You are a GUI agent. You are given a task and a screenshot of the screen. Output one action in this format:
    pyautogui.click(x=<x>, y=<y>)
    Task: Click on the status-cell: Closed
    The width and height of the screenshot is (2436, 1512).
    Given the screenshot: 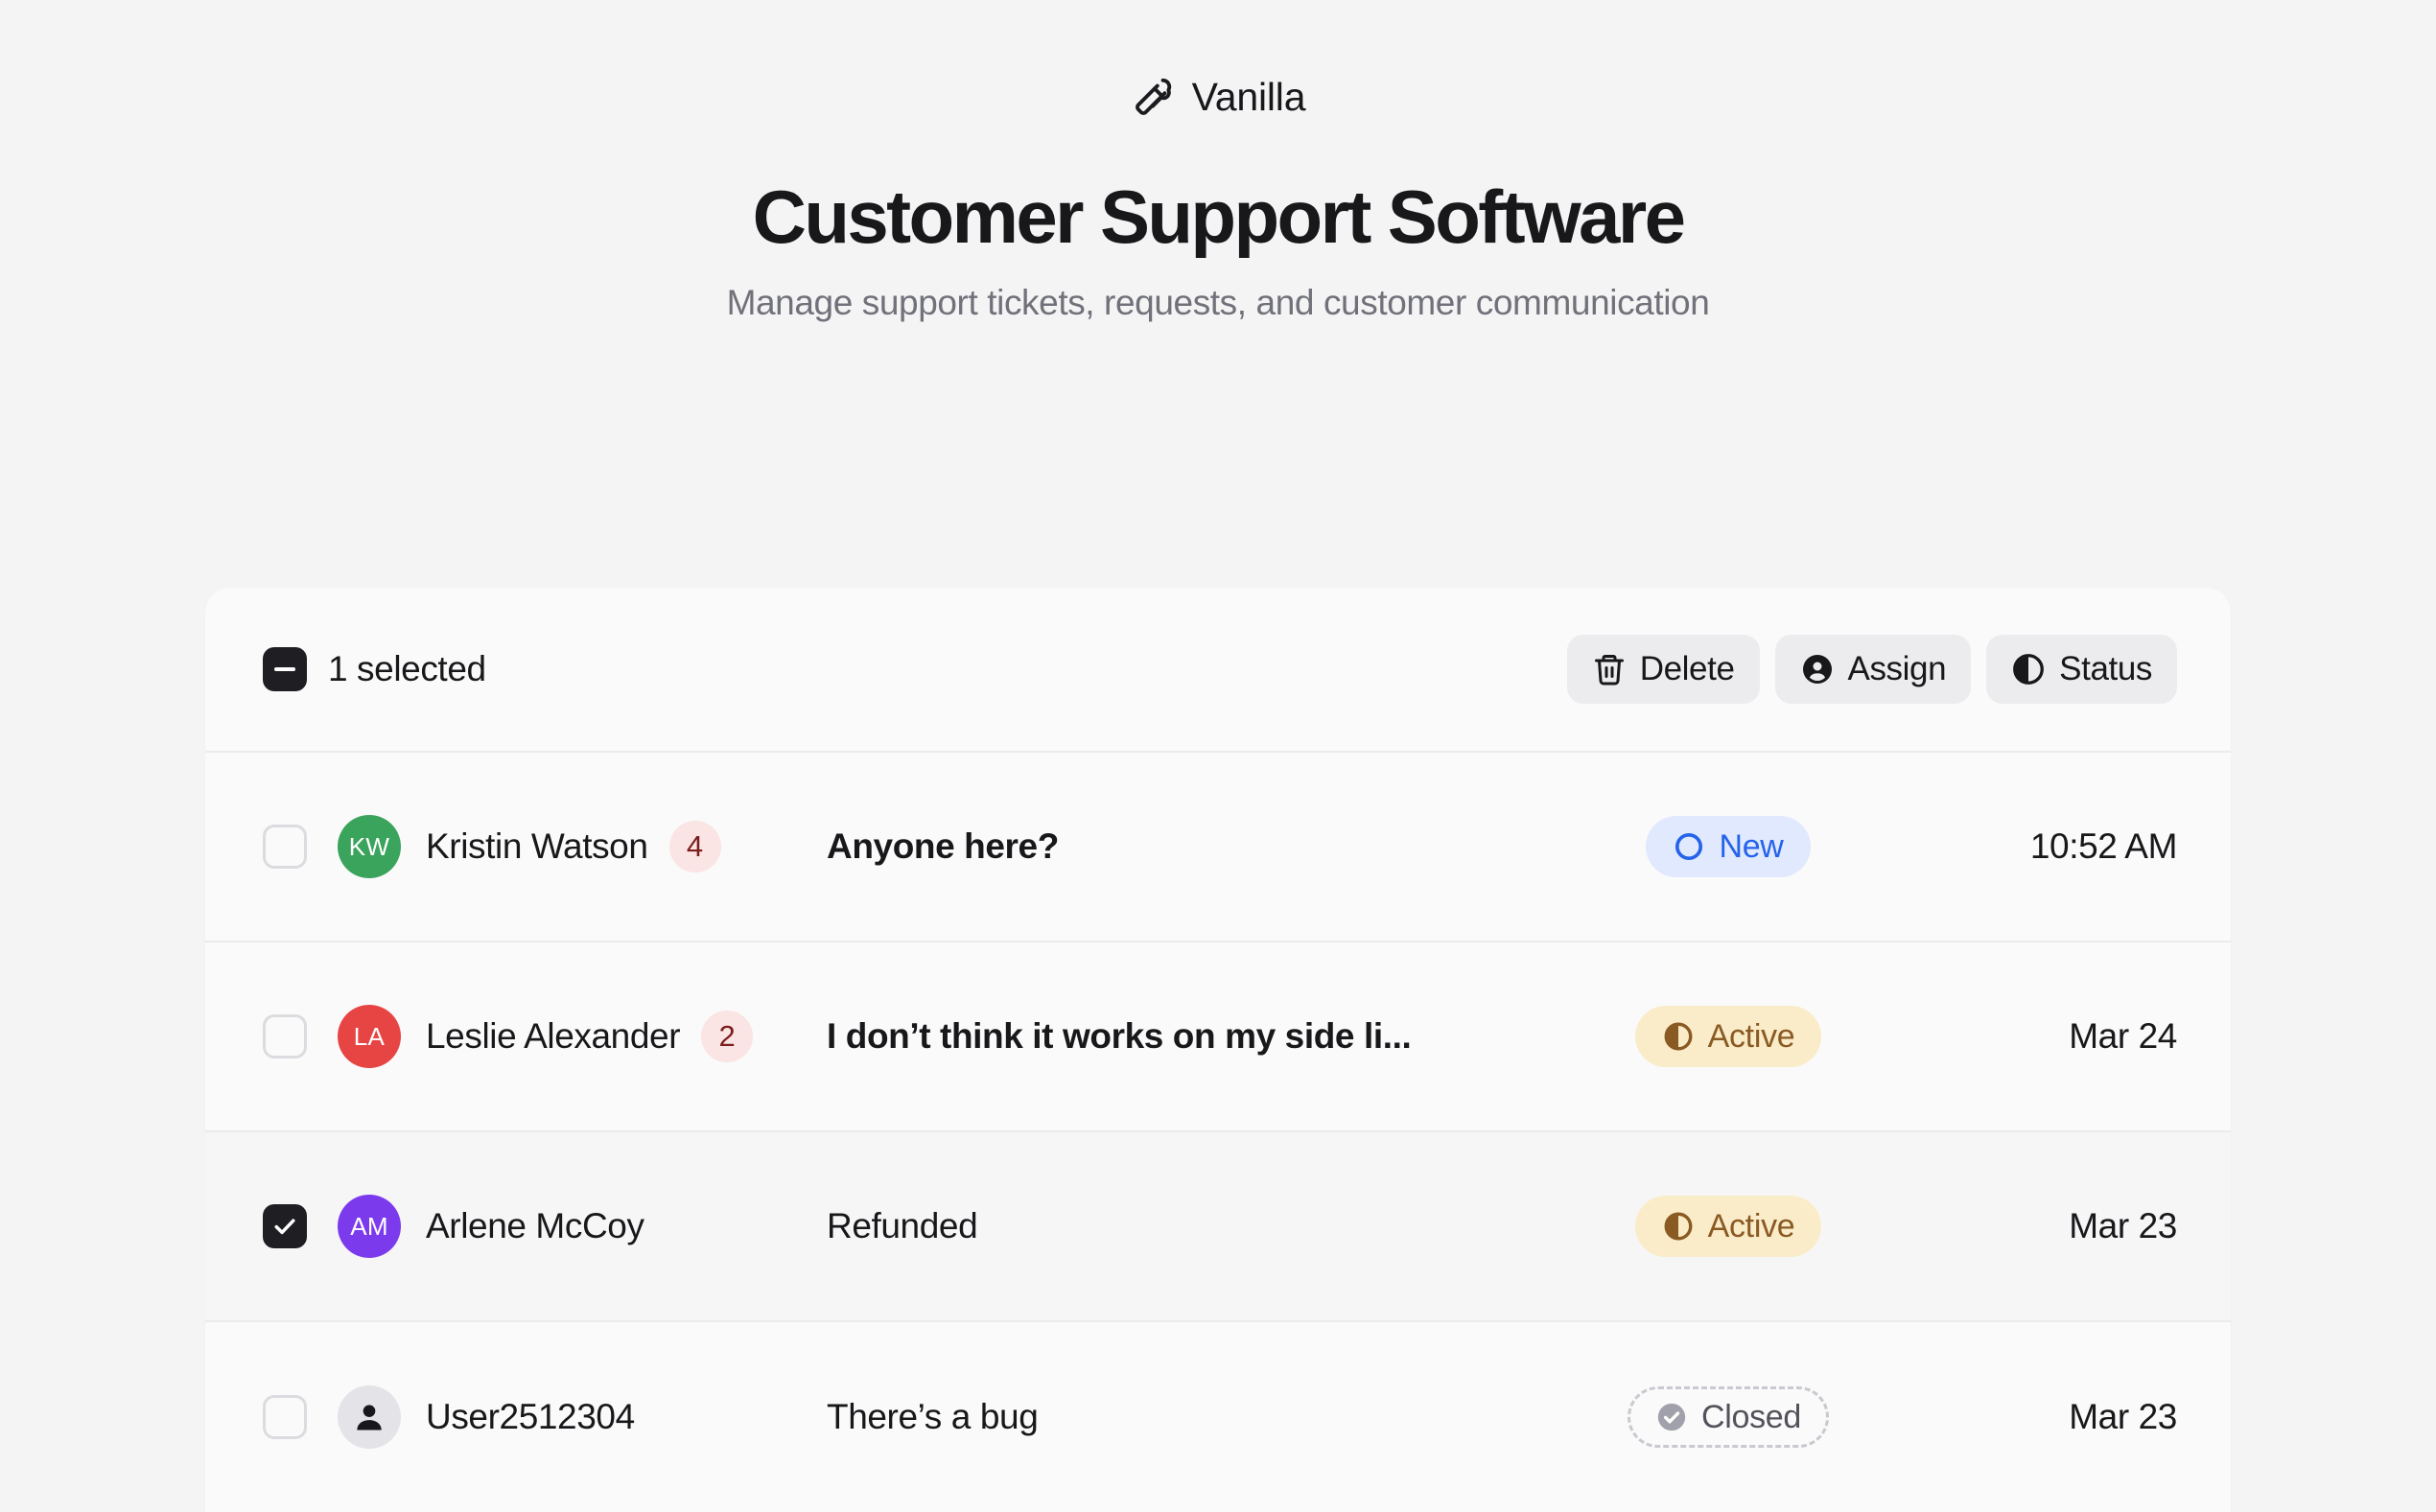 What is the action you would take?
    pyautogui.click(x=1728, y=1417)
    